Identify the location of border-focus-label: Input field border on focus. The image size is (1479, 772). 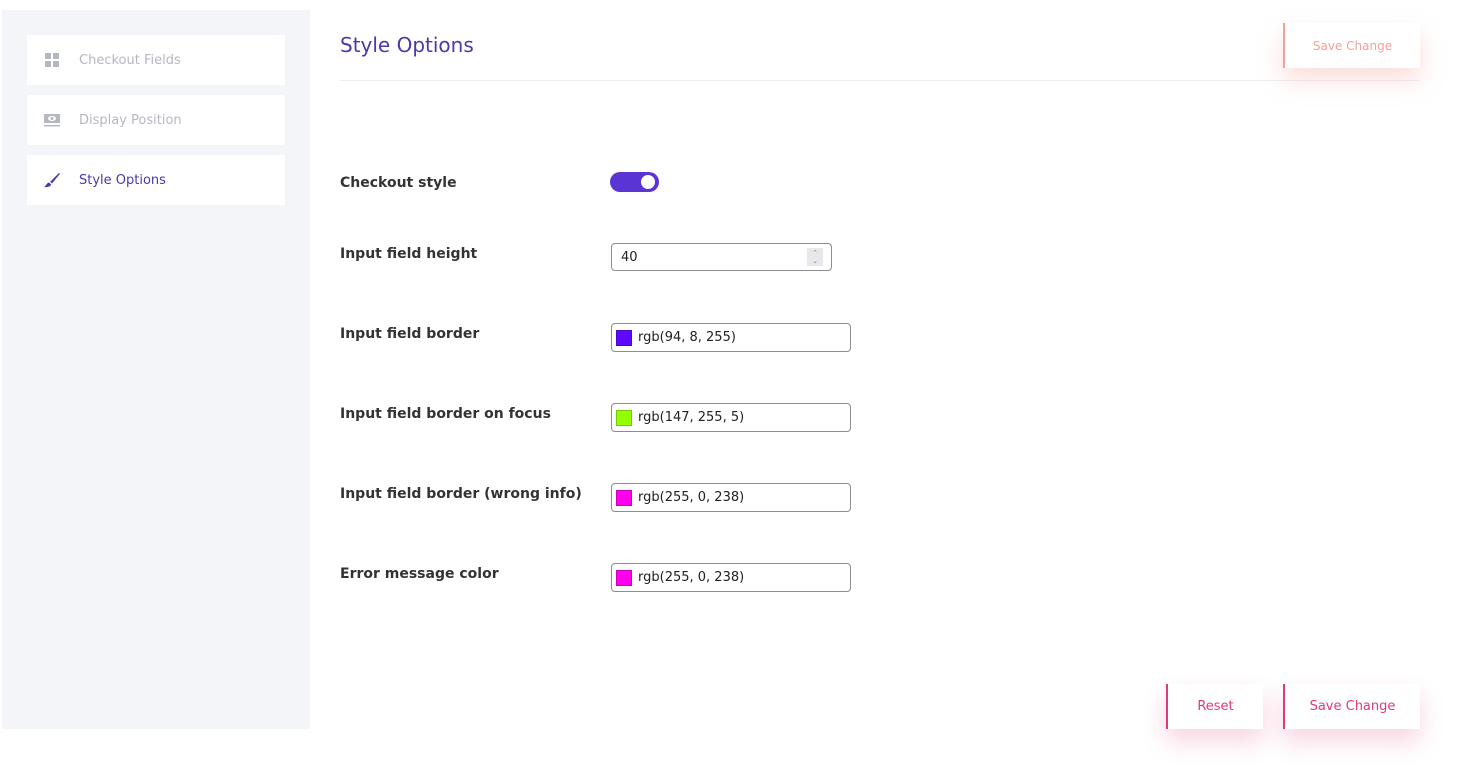
(445, 414).